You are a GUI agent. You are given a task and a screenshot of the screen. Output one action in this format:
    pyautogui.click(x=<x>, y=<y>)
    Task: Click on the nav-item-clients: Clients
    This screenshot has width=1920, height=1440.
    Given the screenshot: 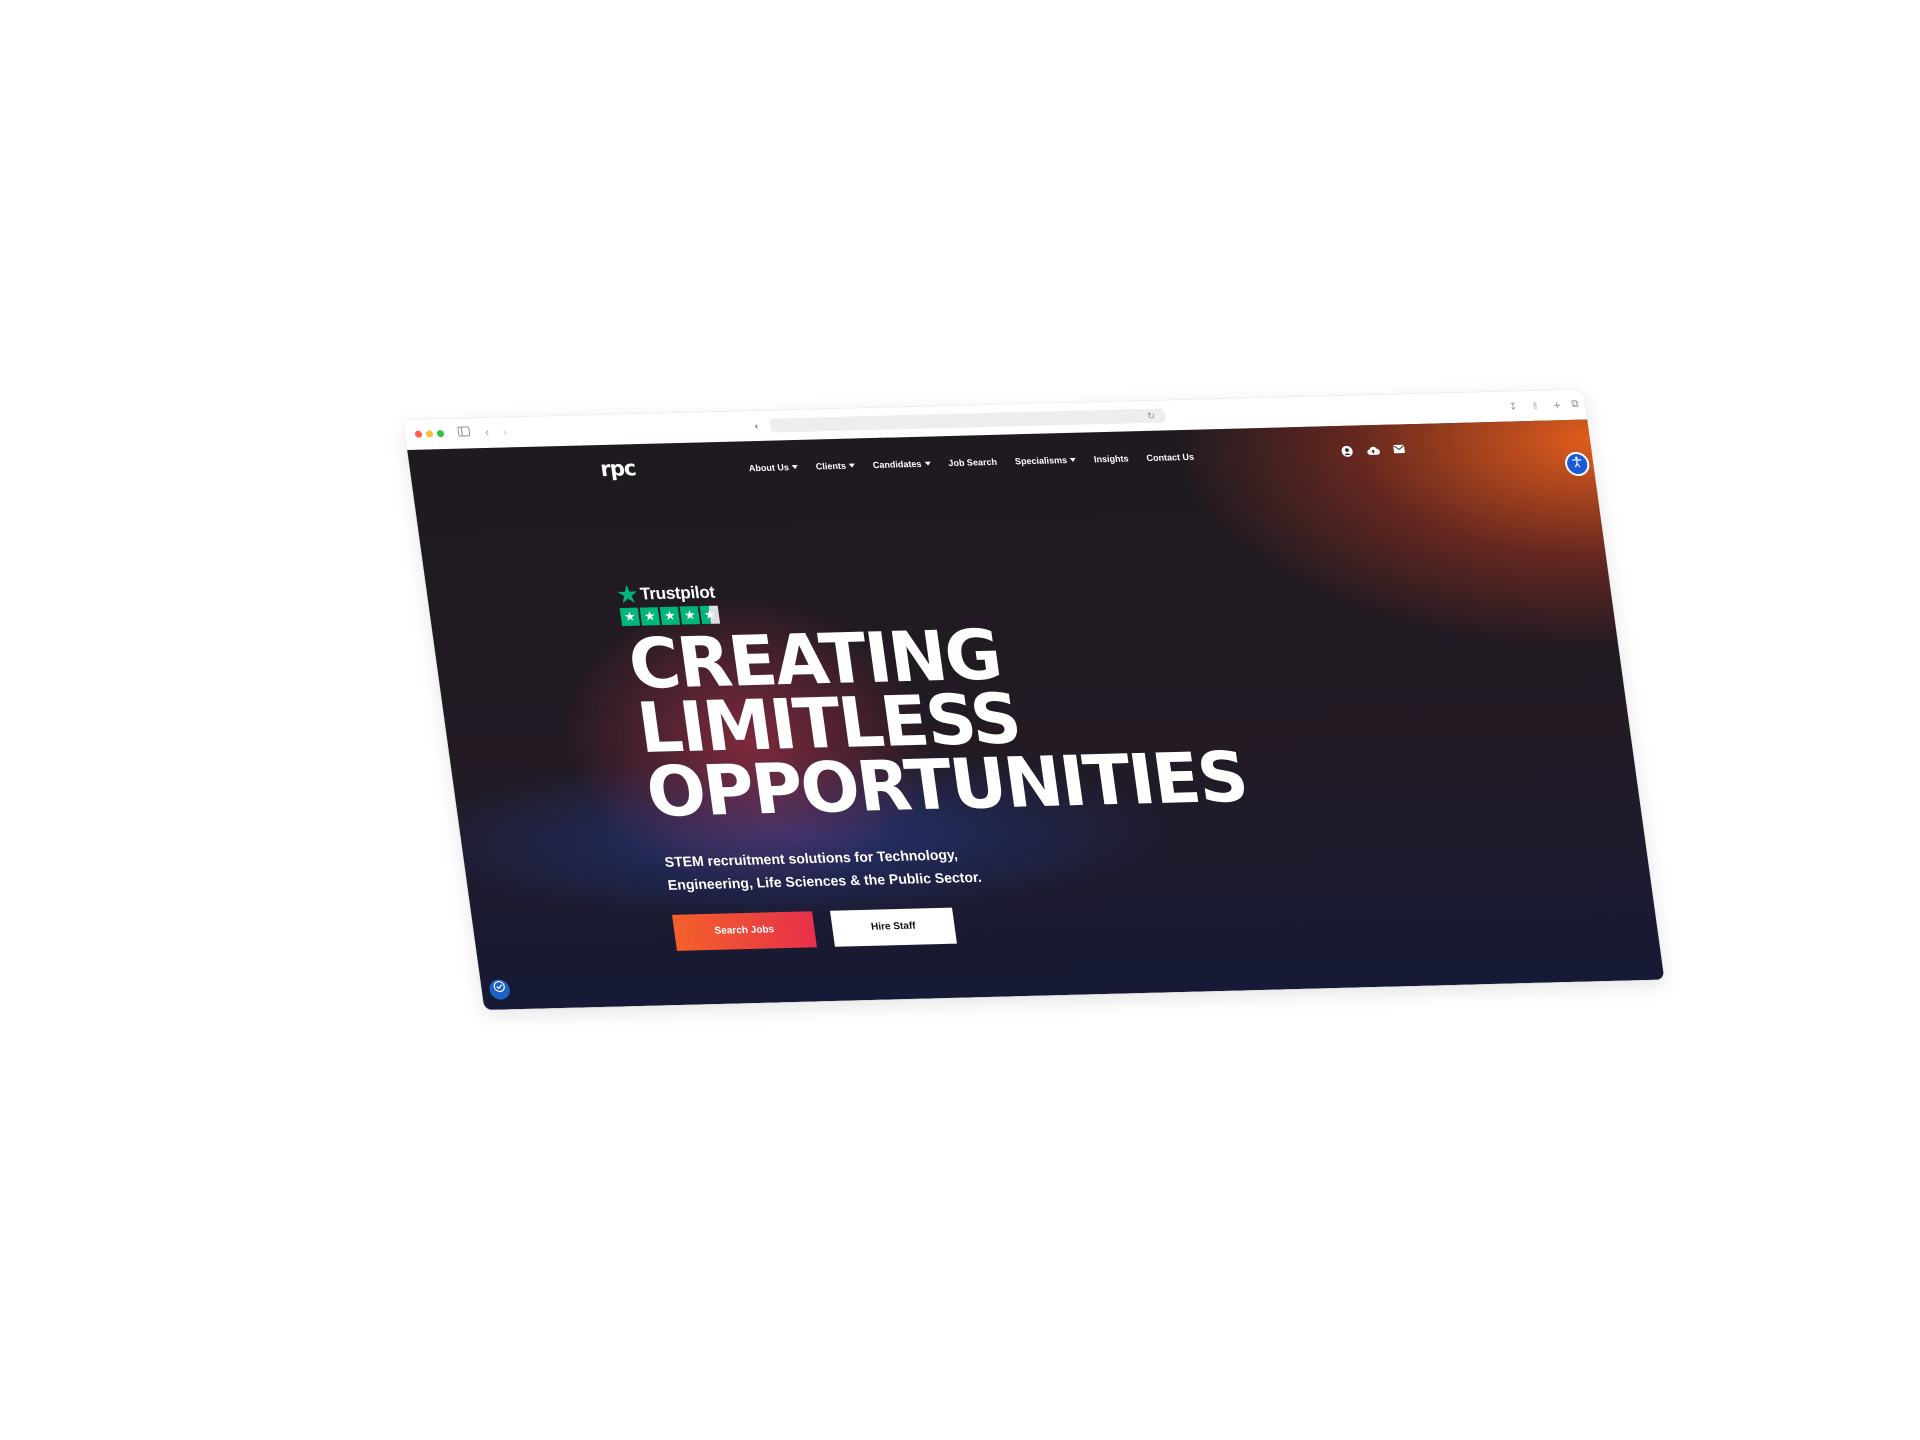 What is the action you would take?
    pyautogui.click(x=835, y=466)
    